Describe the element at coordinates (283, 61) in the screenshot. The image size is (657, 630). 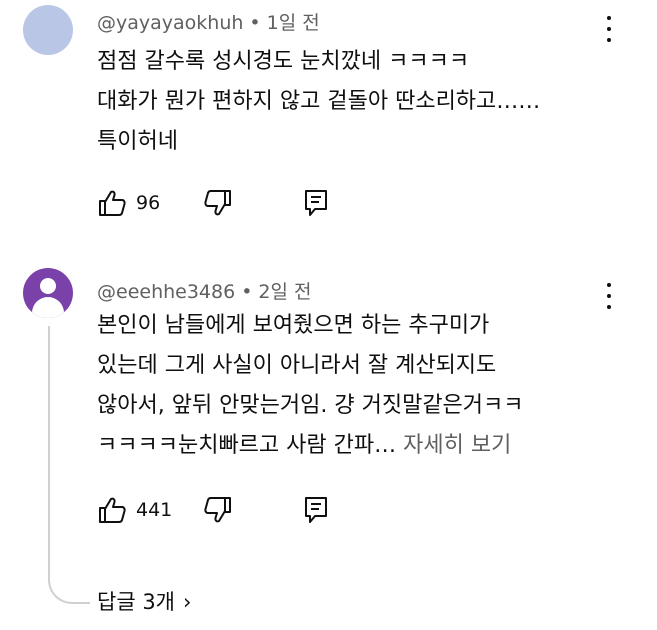
I see `comment-line: 점점 갈수록 성시경도 눈치깠네 ㅋㅋㅋㅋ` at that location.